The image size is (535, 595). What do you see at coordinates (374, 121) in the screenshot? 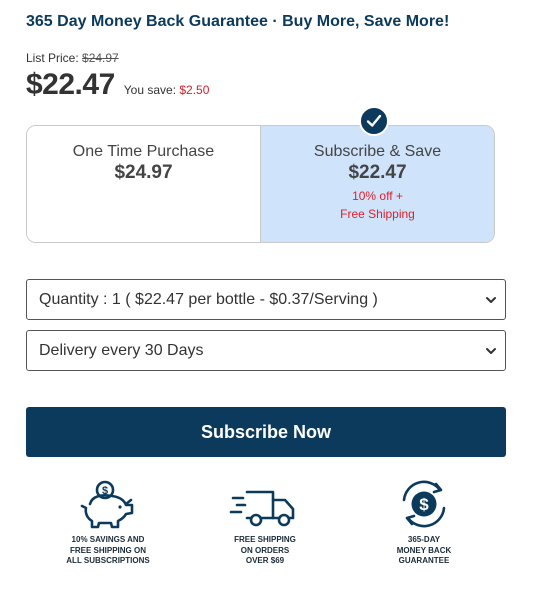
I see `selected-check-icon` at bounding box center [374, 121].